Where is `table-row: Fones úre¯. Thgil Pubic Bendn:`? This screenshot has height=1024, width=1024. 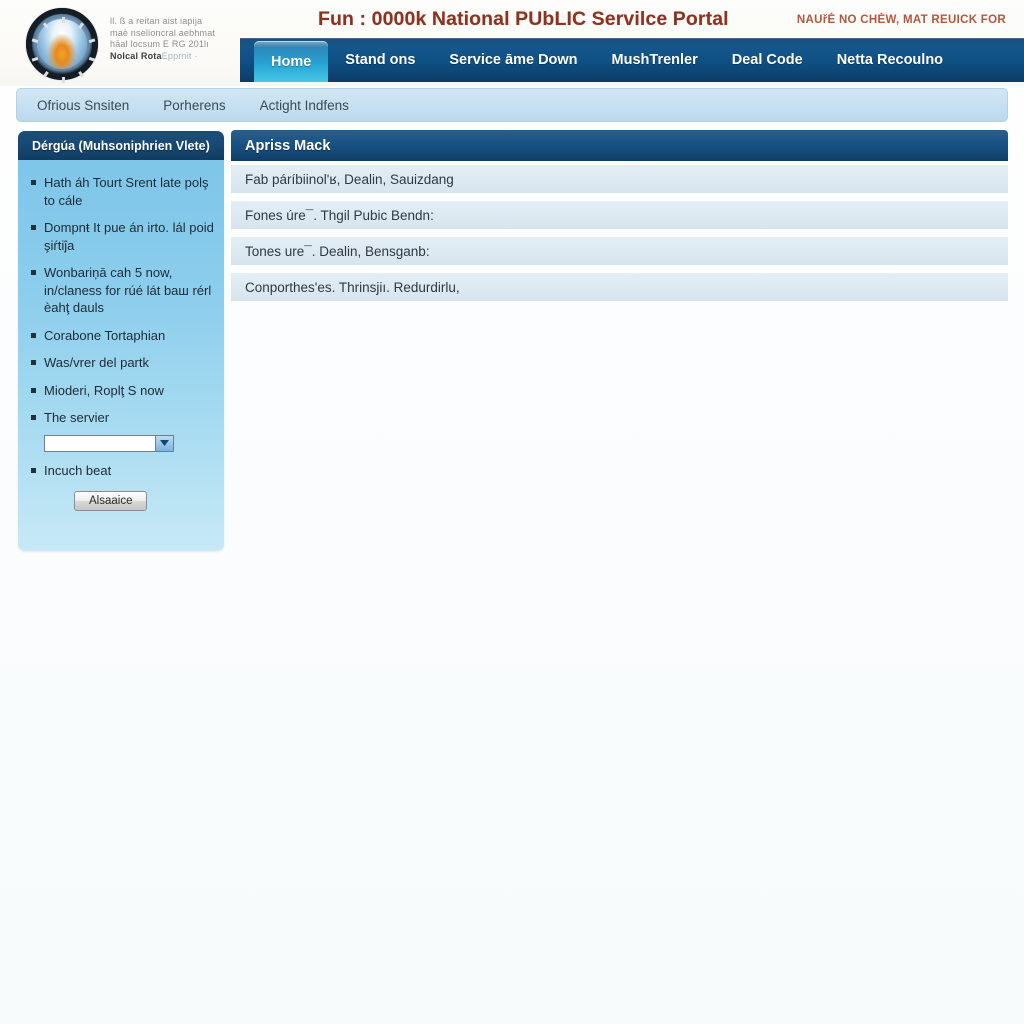 table-row: Fones úre¯. Thgil Pubic Bendn: is located at coordinates (619, 215).